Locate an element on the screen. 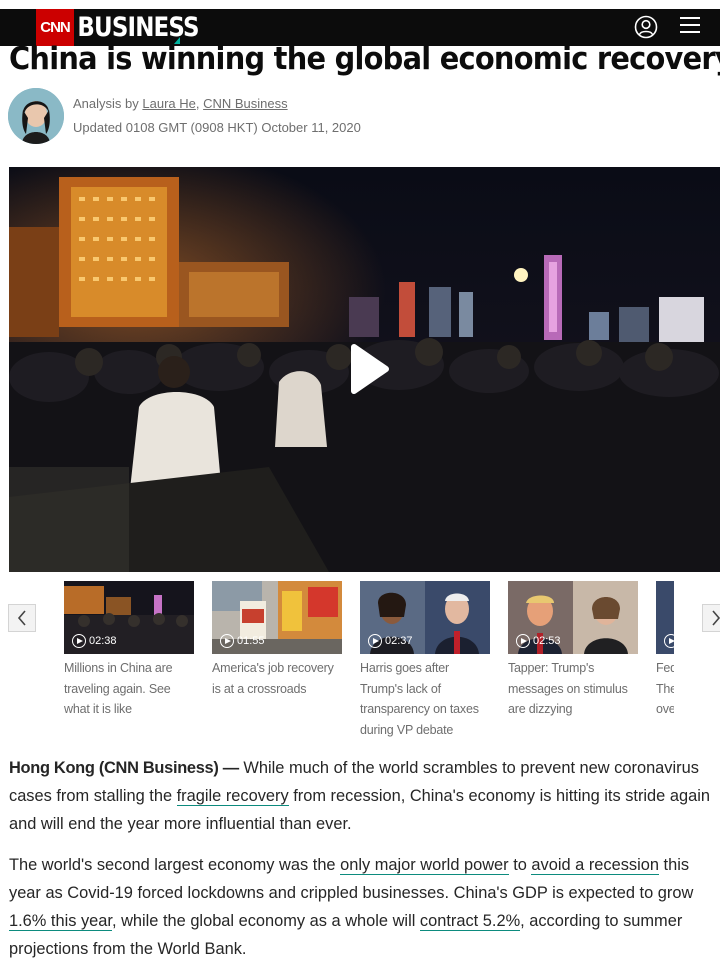  video-thumbnail: 02:53 is located at coordinates (573, 617).